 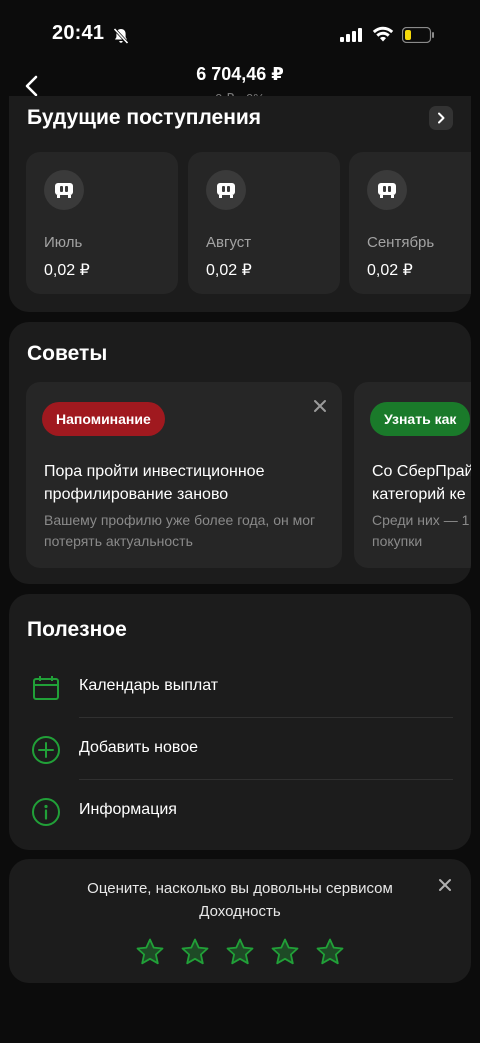 What do you see at coordinates (63, 242) in the screenshot?
I see `income-month: Июль` at bounding box center [63, 242].